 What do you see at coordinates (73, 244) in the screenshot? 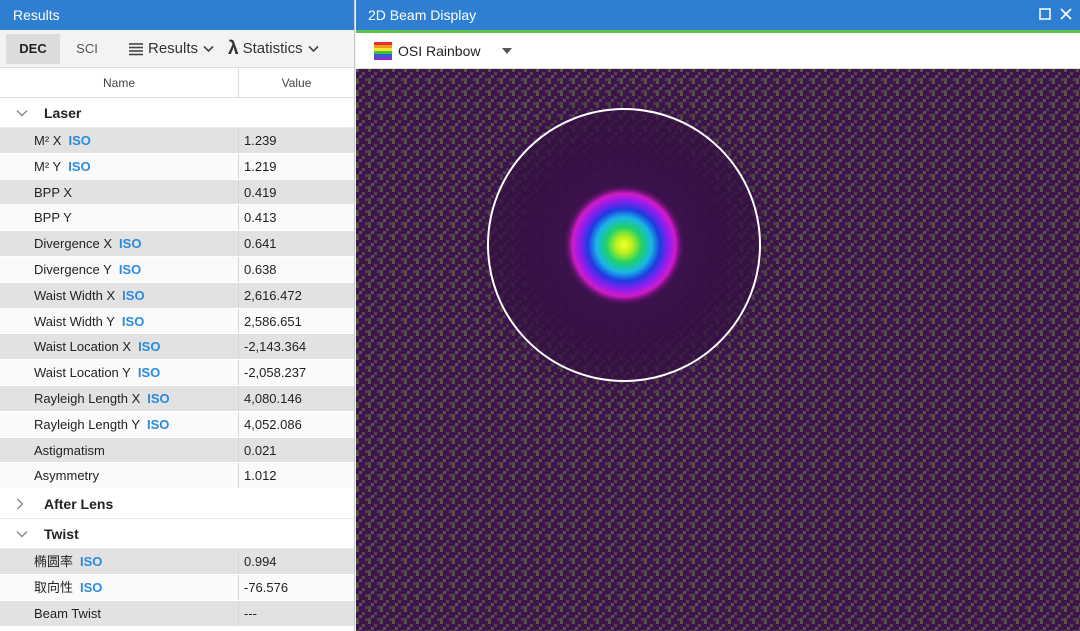
I see `row-name: Divergence X` at bounding box center [73, 244].